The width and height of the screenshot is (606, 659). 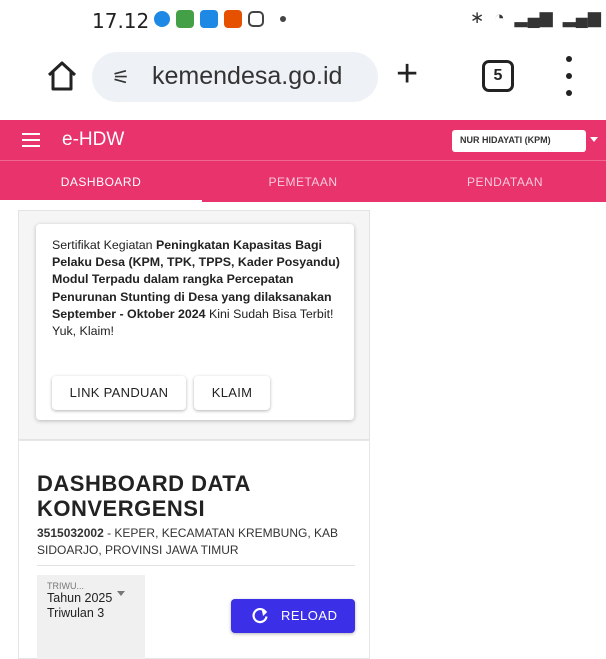 What do you see at coordinates (283, 19) in the screenshot?
I see `more-notifications-icon` at bounding box center [283, 19].